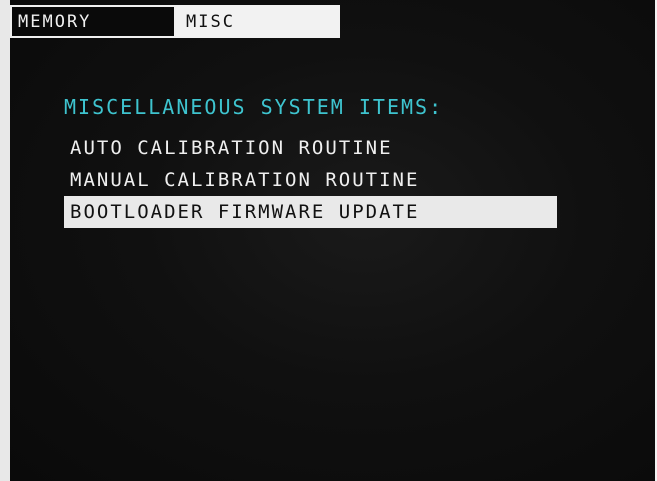 Image resolution: width=657 pixels, height=481 pixels. I want to click on menu-item-auto-calibration: AUTO CALIBRATION ROUTINE, so click(310, 148).